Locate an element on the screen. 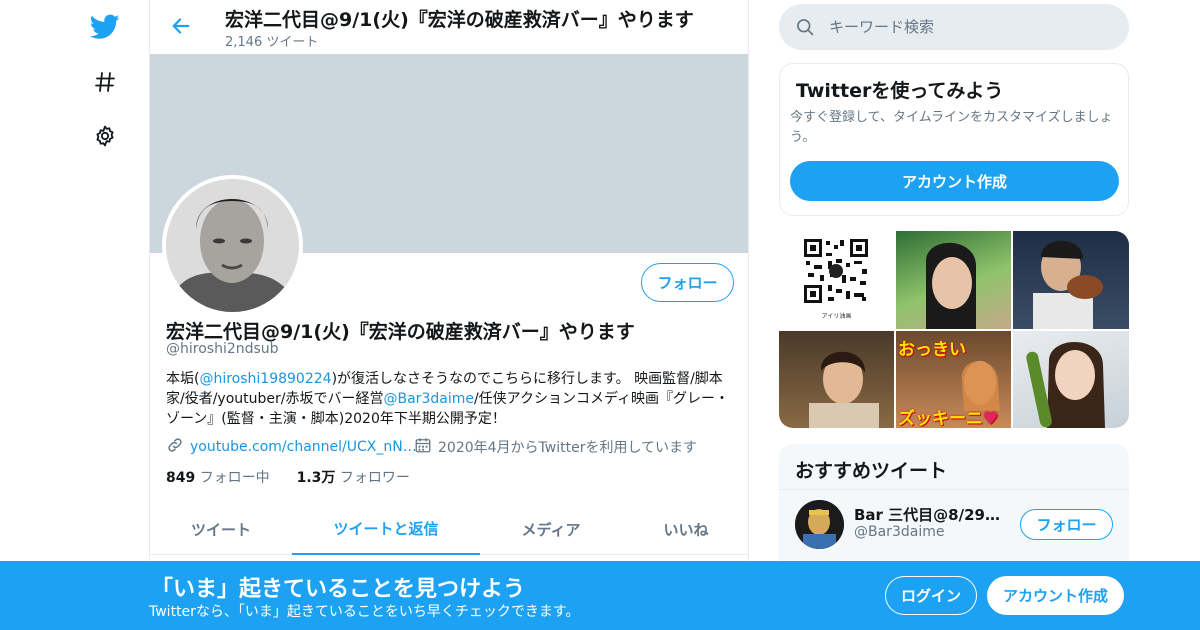  divider is located at coordinates (954, 489).